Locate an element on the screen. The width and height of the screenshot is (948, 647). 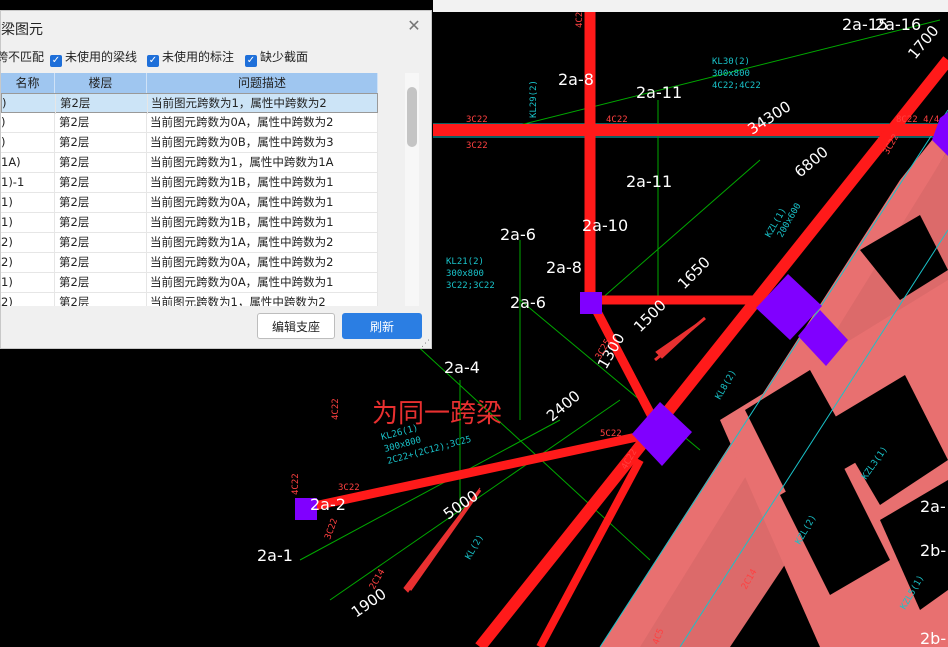
table-row: 2) 第2层 当前图元跨数为1A，属性中跨数为2 is located at coordinates (189, 243).